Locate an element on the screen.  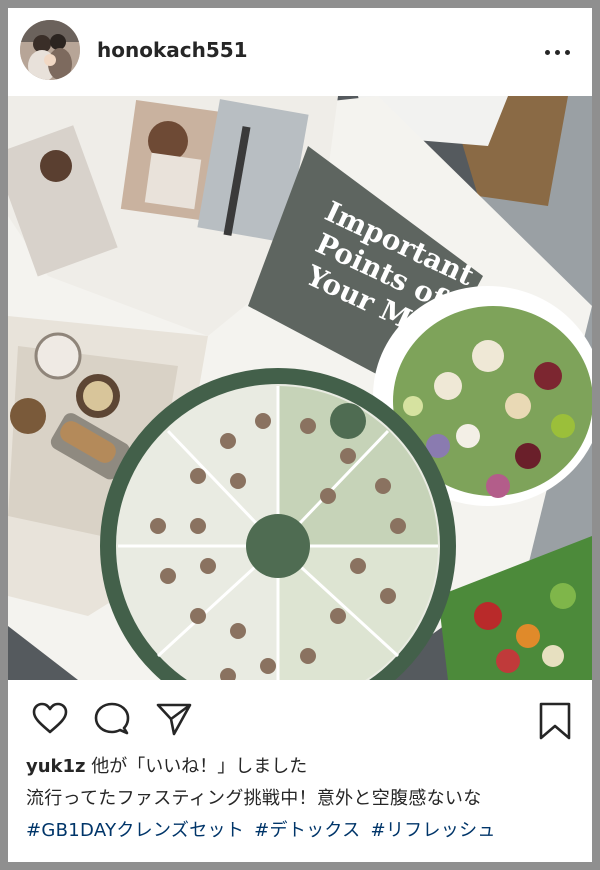
hashtag: #GB1DAYクレンズセット is located at coordinates (135, 830).